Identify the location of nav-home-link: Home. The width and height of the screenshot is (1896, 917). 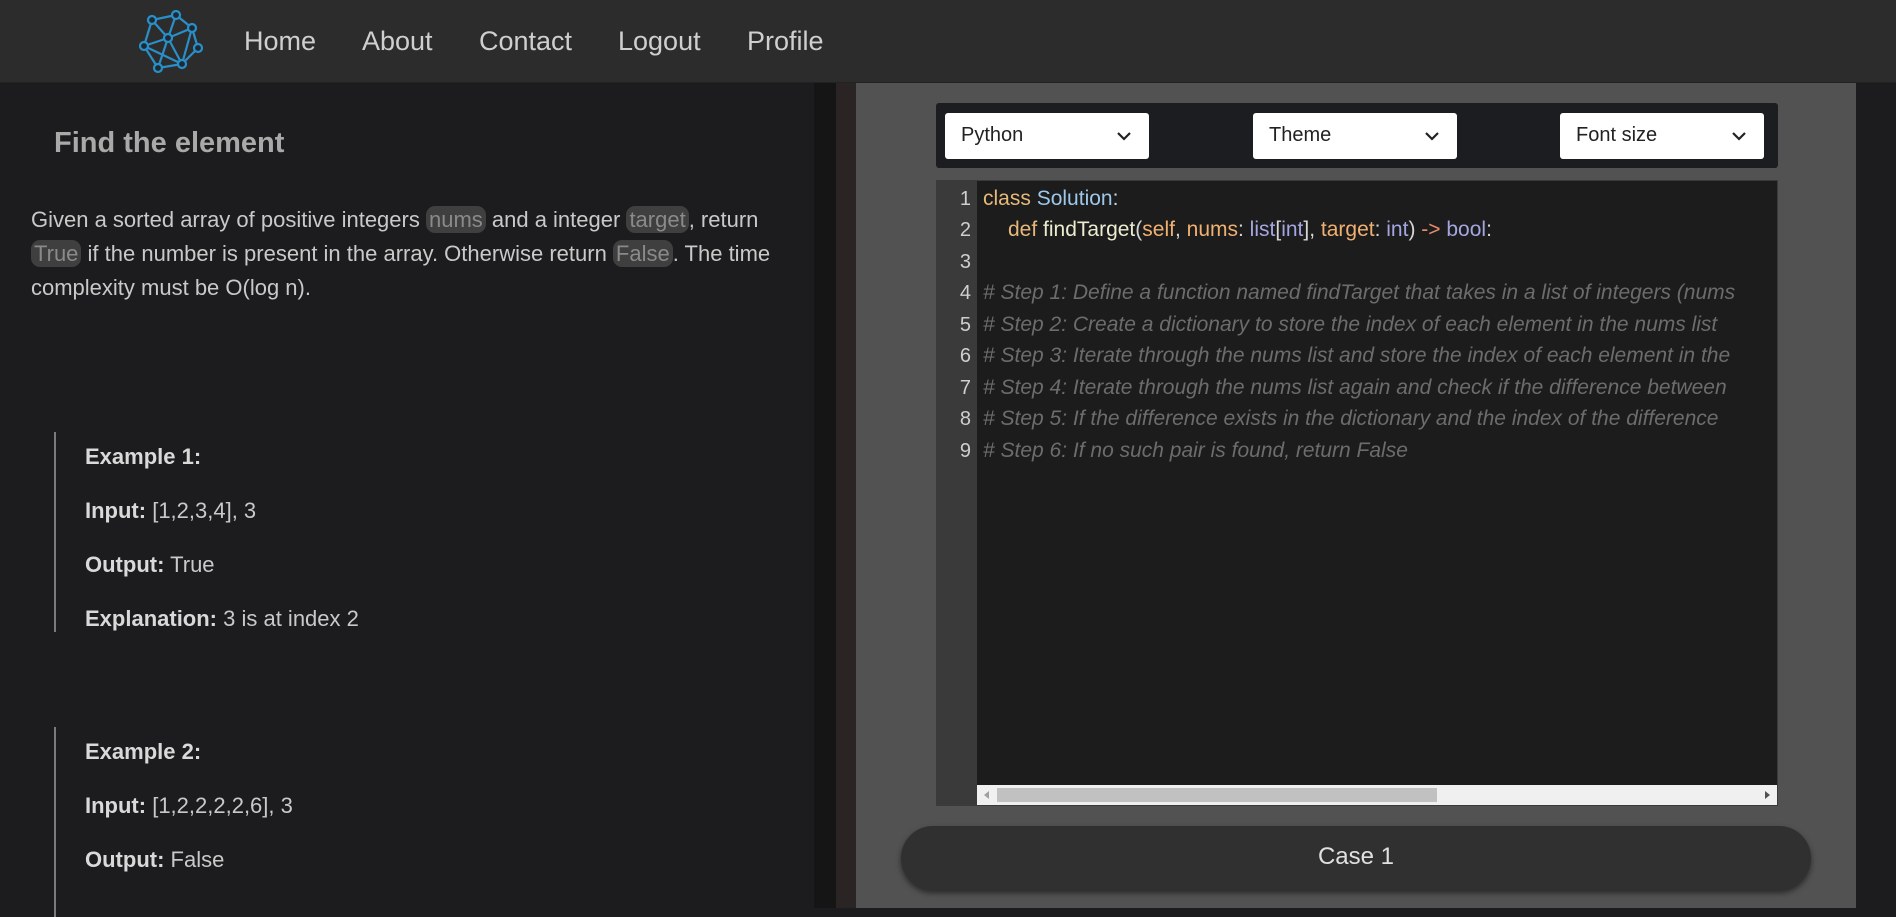
(280, 41).